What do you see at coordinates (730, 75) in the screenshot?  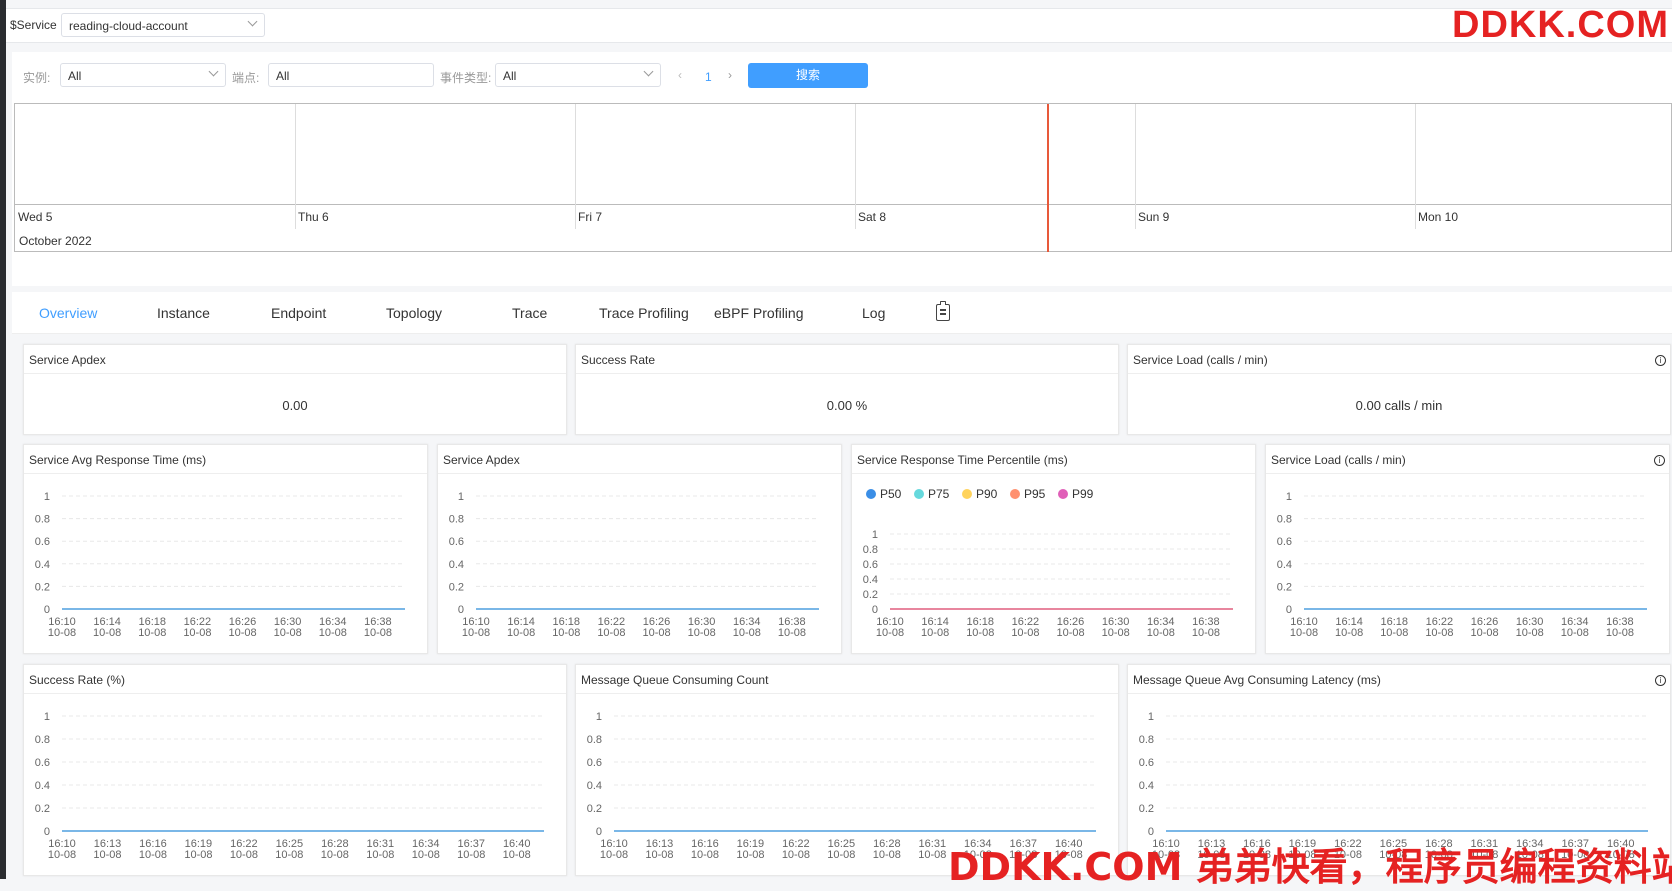 I see `next-page-icon: ›` at bounding box center [730, 75].